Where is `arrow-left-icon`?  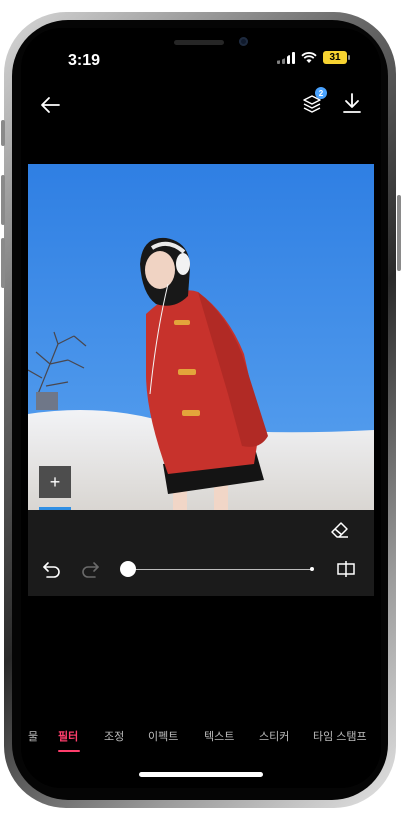
arrow-left-icon is located at coordinates (50, 105).